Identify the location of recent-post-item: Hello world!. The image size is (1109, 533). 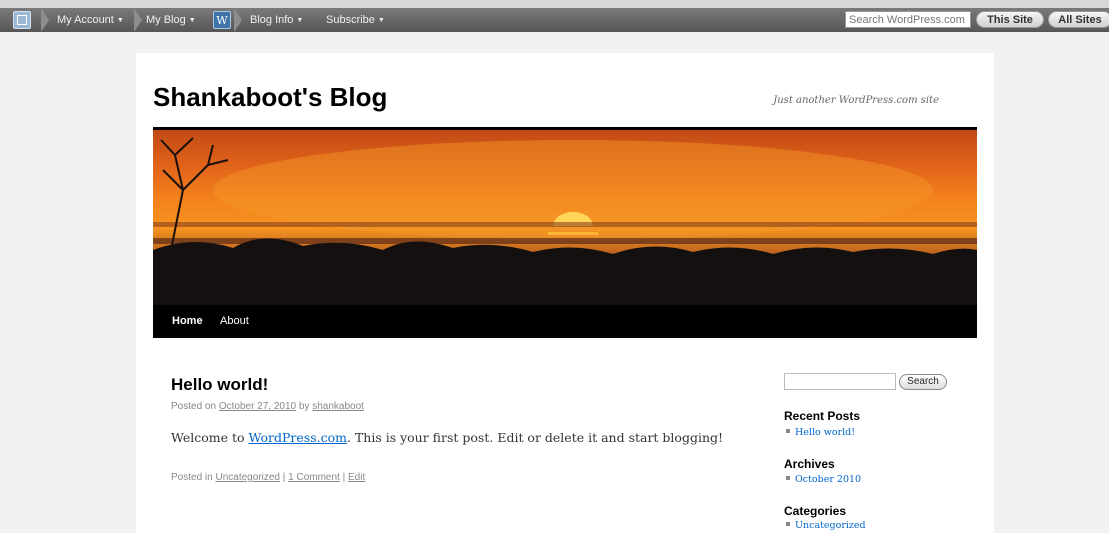
(820, 432).